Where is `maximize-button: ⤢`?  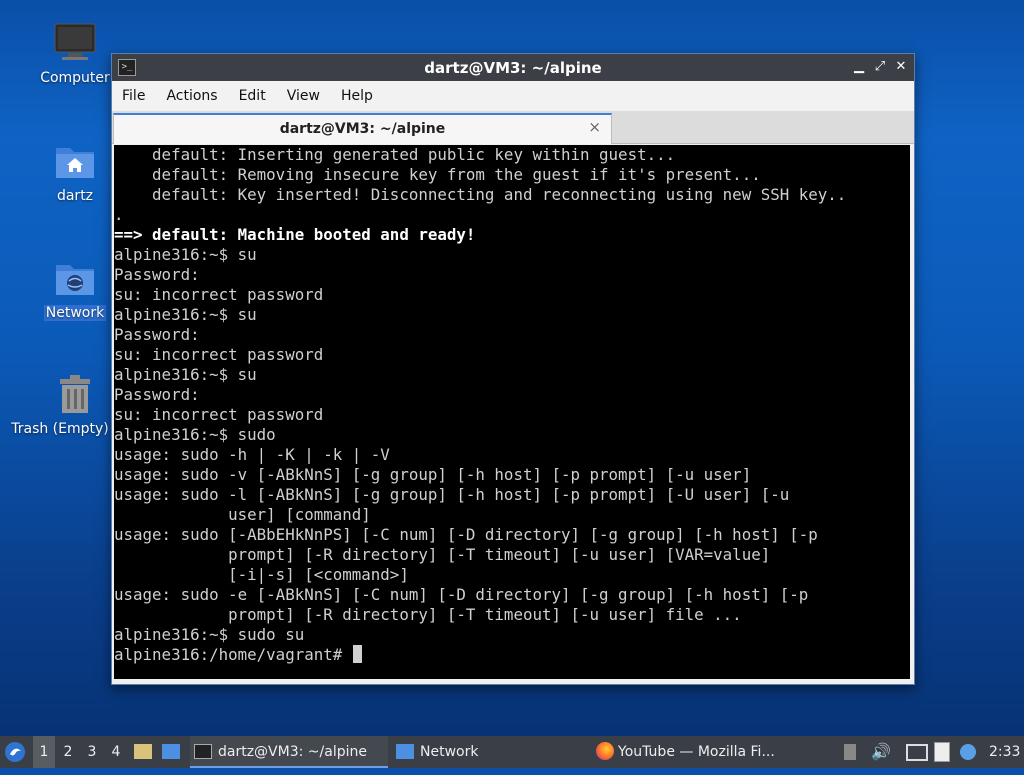 maximize-button: ⤢ is located at coordinates (880, 67).